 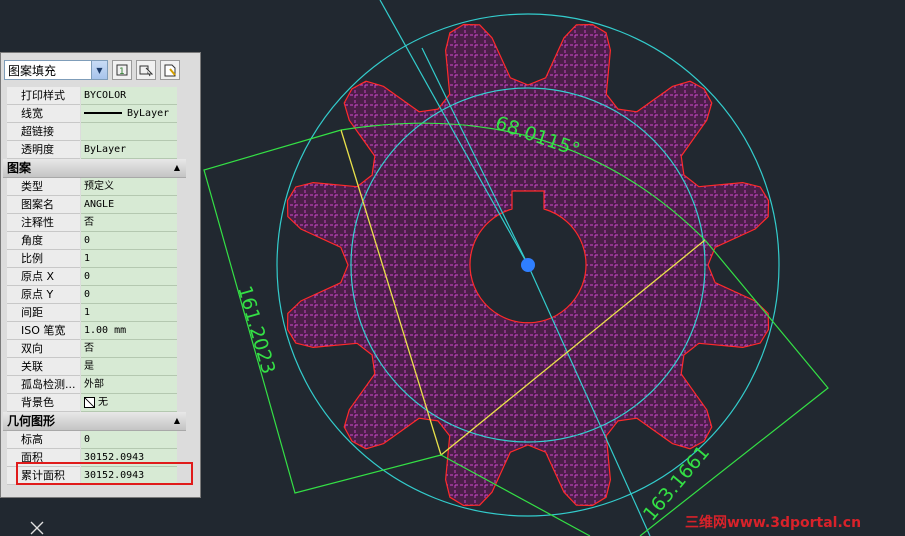 What do you see at coordinates (43, 205) in the screenshot?
I see `property-key: 图案名` at bounding box center [43, 205].